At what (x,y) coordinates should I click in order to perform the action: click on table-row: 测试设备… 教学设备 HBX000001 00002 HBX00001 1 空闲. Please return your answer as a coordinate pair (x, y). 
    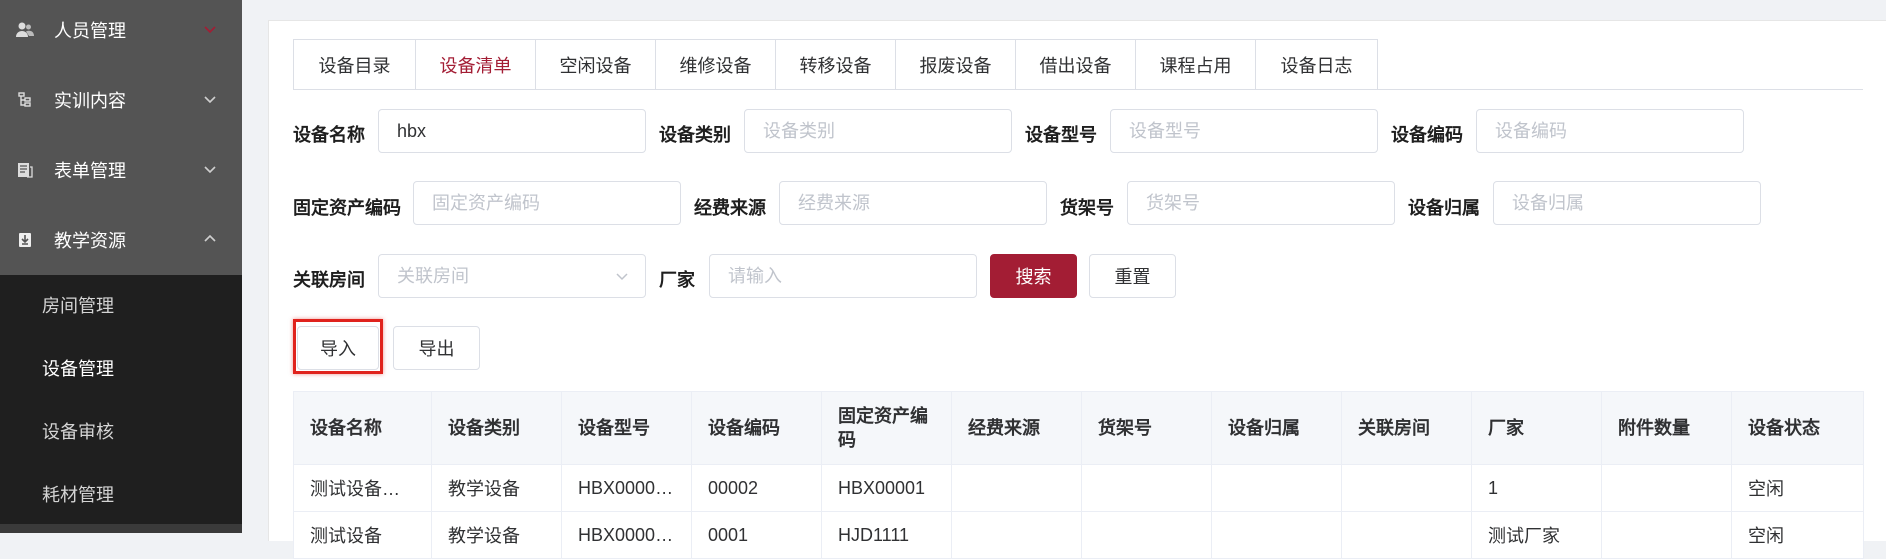
    Looking at the image, I should click on (1078, 488).